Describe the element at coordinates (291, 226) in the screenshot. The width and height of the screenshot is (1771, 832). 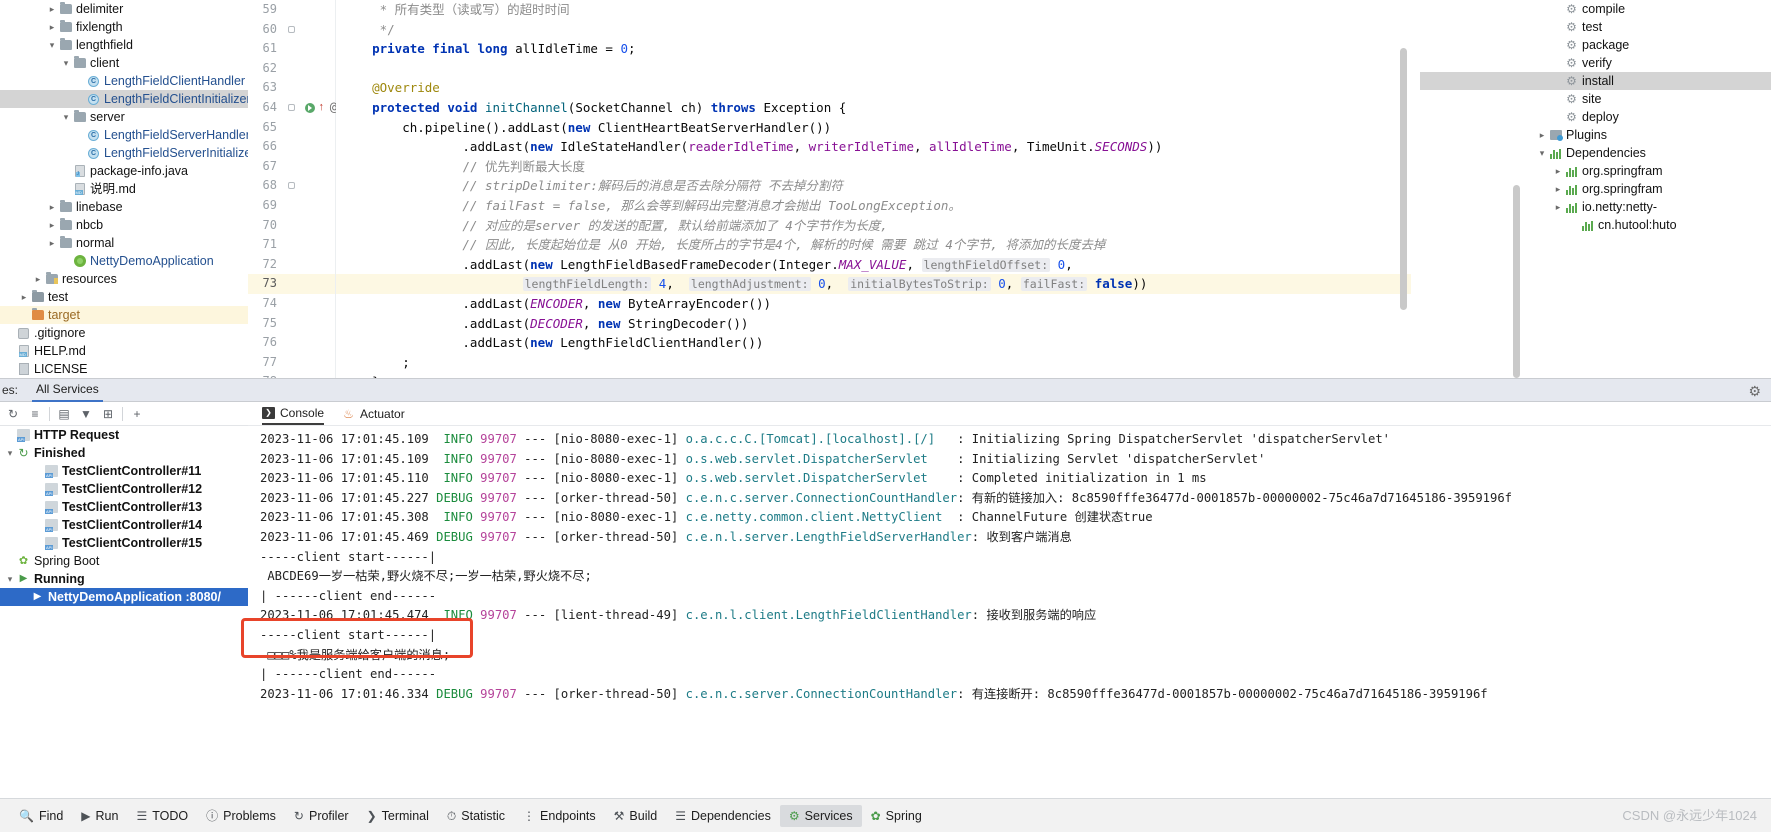
I see `gutter-line: 70` at that location.